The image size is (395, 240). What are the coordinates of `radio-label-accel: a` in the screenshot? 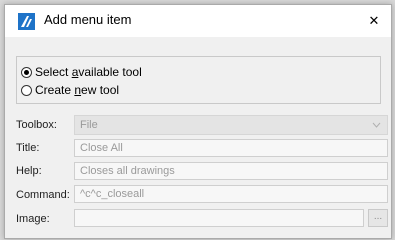 It's located at (75, 72).